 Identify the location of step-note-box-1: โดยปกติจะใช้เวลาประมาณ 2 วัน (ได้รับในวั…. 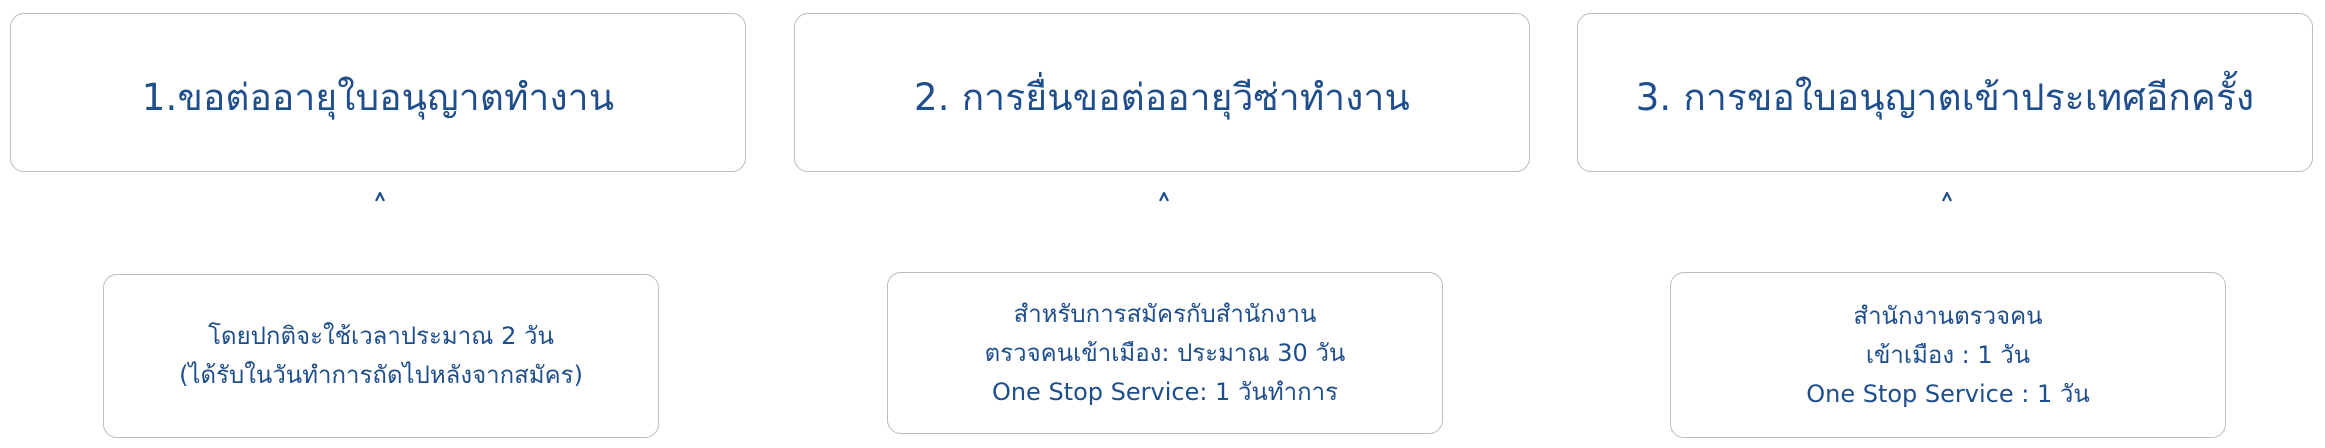
(381, 356).